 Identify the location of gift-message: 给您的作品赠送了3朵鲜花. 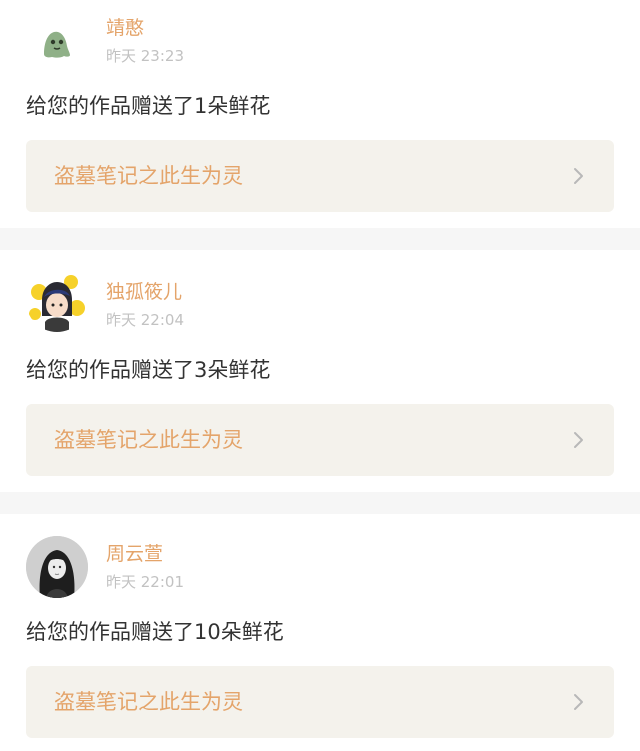
(148, 370).